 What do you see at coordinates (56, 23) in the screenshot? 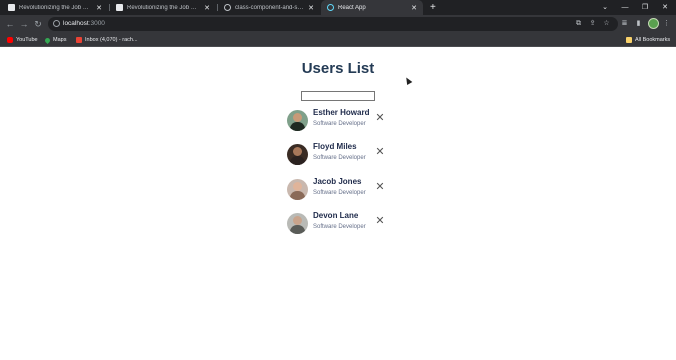
I see `site-info-icon` at bounding box center [56, 23].